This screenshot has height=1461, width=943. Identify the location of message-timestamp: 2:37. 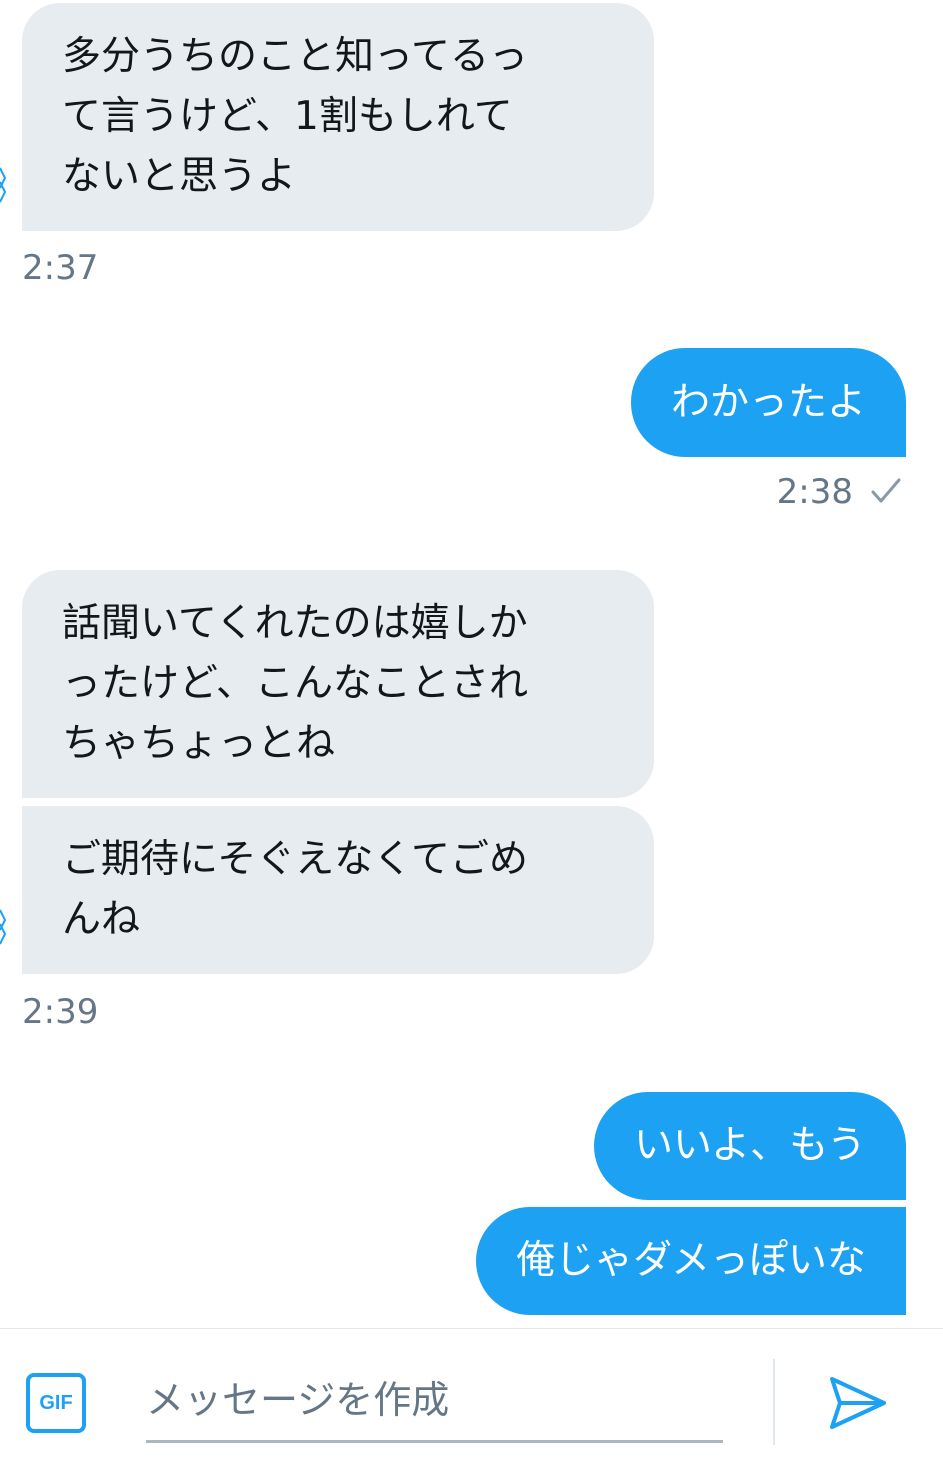
(60, 268).